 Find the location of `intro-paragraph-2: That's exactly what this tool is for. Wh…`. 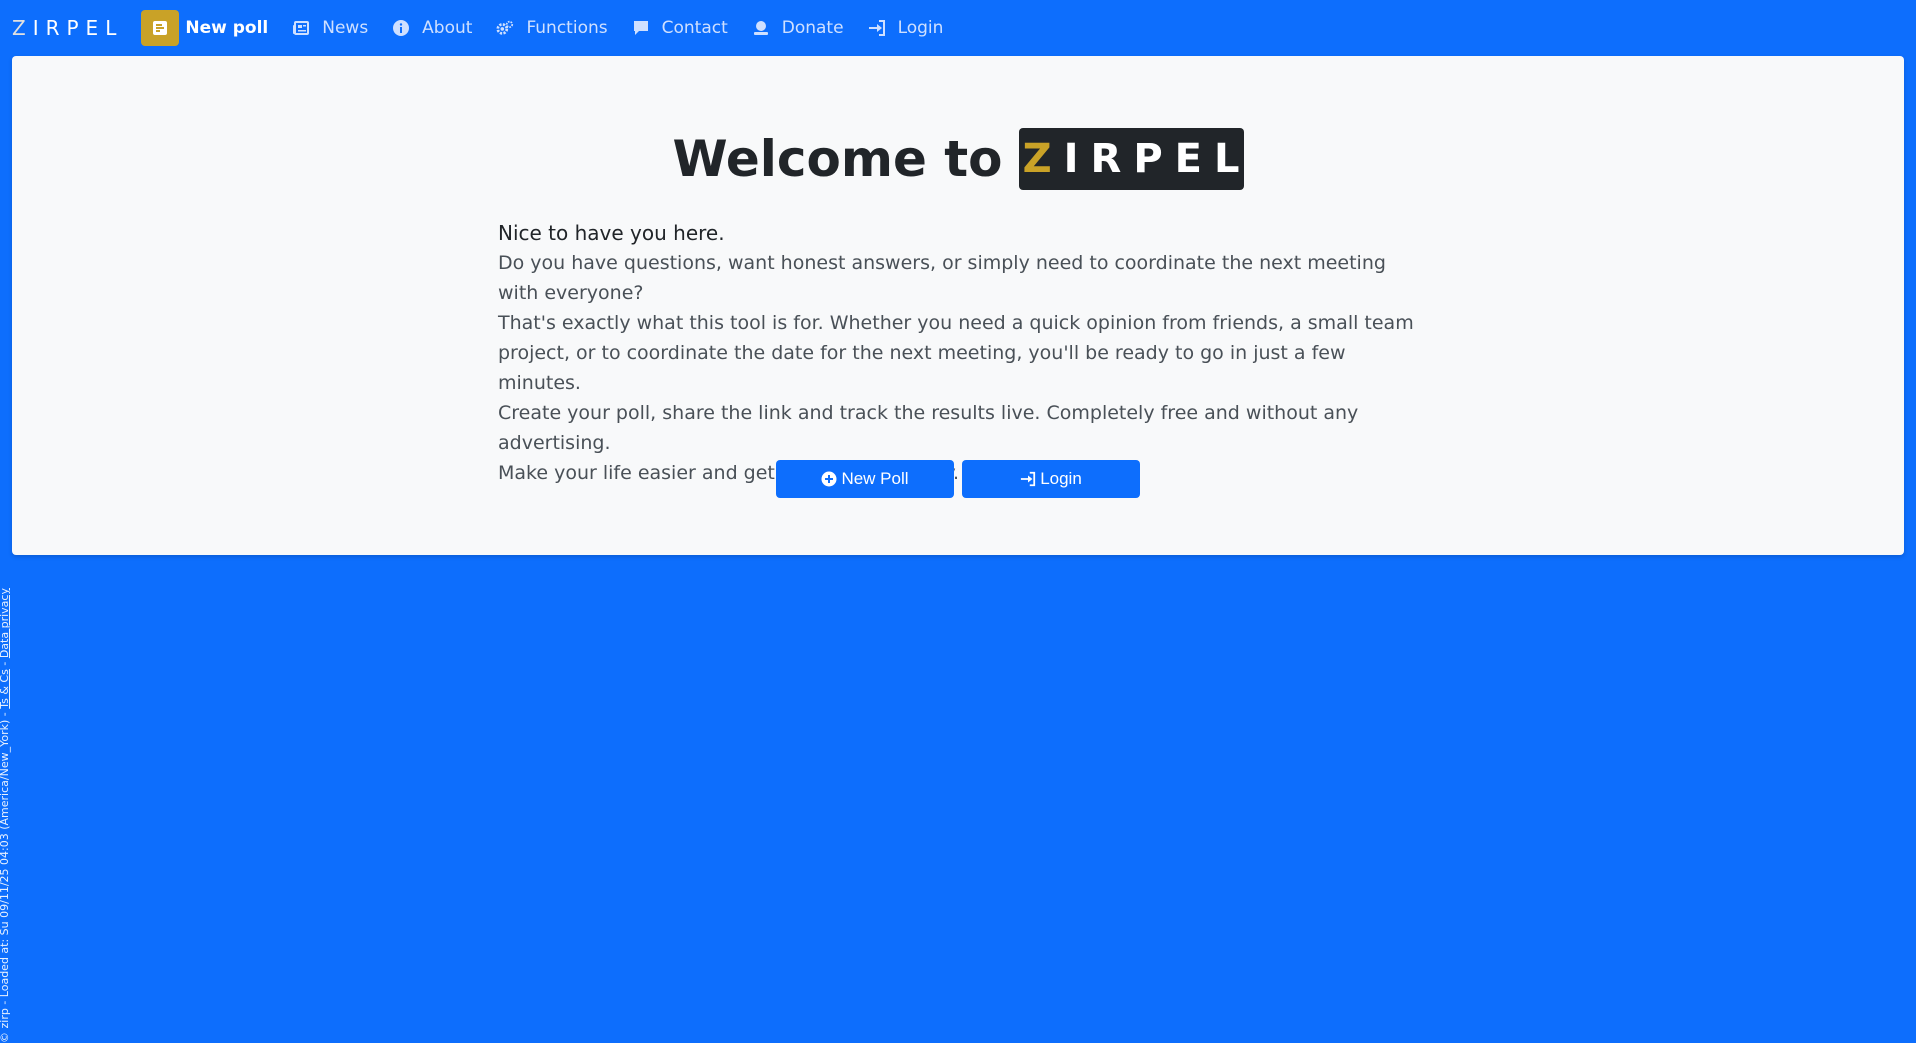

intro-paragraph-2: That's exactly what this tool is for. Wh… is located at coordinates (956, 353).